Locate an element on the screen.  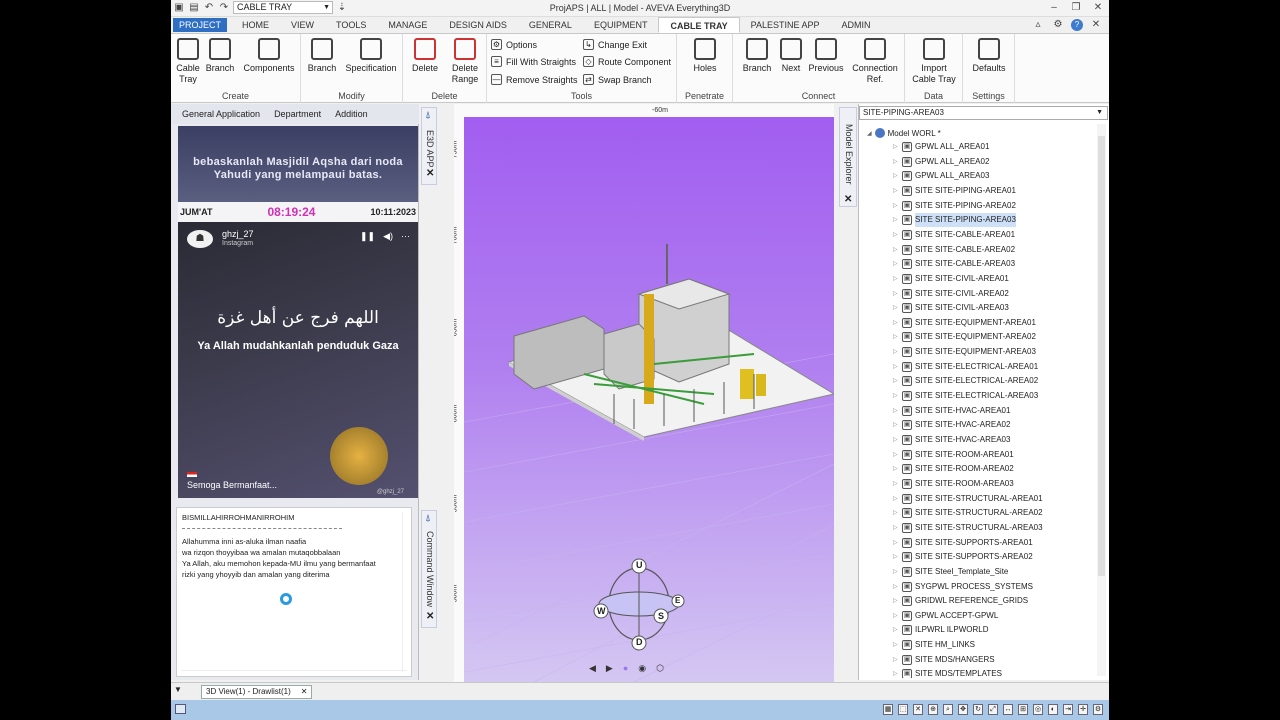
tree-item: ▷ ▣ SITE SITE-PIPING-AREA01 is located at coordinates (954, 191).